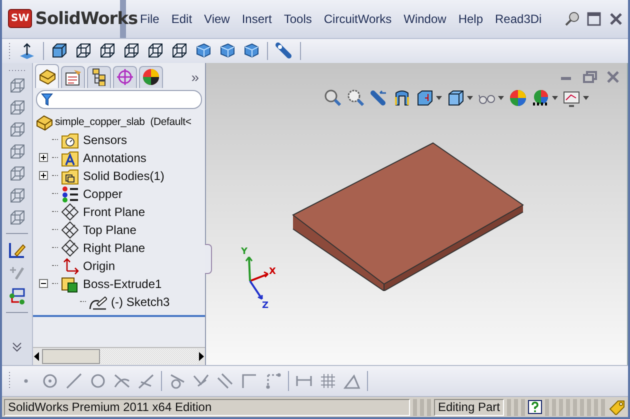  I want to click on zoom-to-fit-icon, so click(333, 97).